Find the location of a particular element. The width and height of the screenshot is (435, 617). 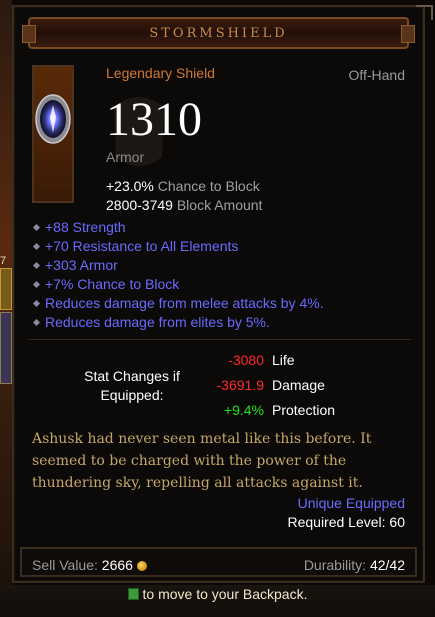

affix-line: Reduces damage from elites by 5%. is located at coordinates (151, 322).